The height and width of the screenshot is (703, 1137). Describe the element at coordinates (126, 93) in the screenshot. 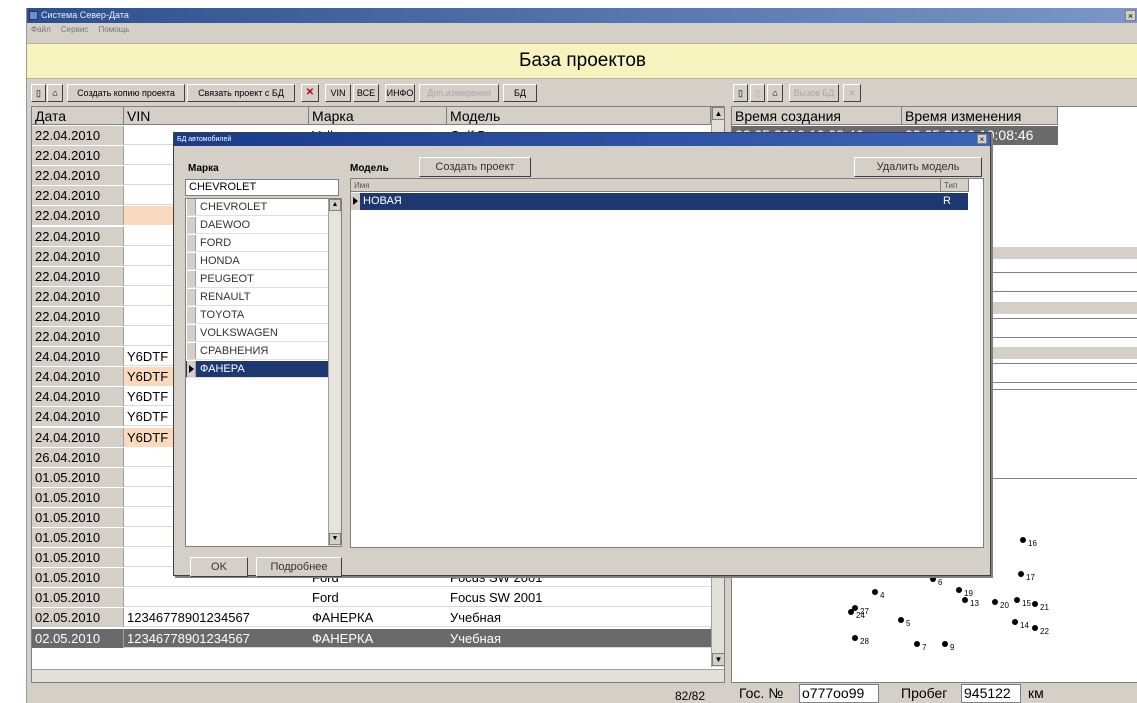

I see `copy-project-button: Создать копию проекта` at that location.